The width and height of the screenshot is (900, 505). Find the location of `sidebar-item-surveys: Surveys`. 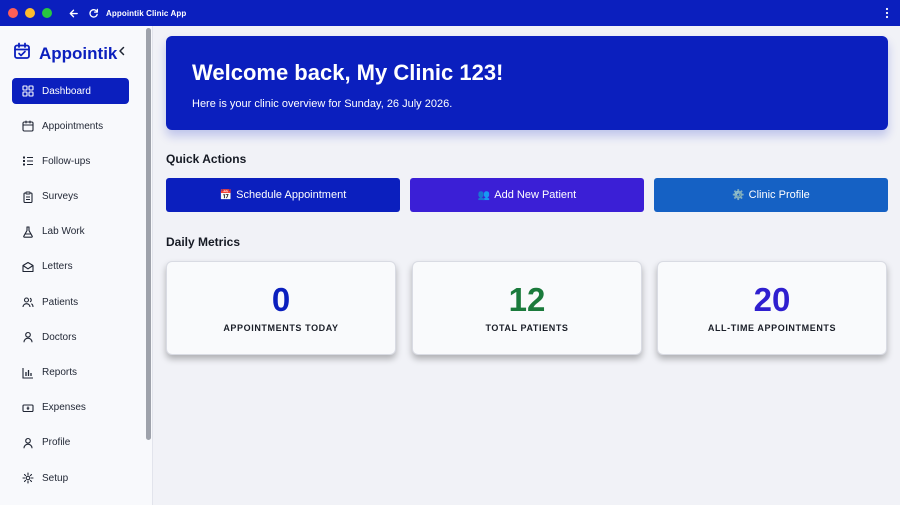

sidebar-item-surveys: Surveys is located at coordinates (70, 197).